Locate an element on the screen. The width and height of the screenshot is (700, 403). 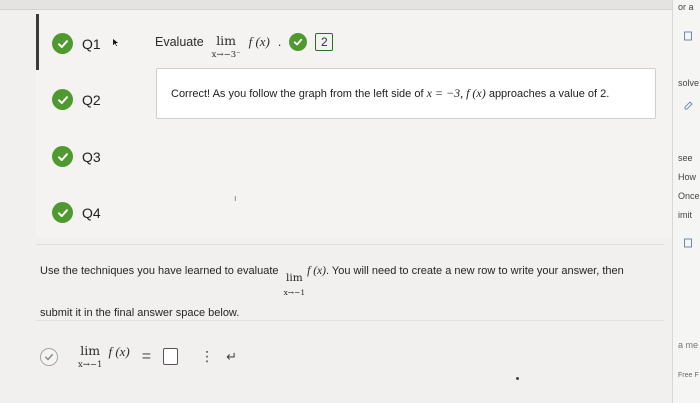
question-item-q2: Q2 is located at coordinates (76, 99).